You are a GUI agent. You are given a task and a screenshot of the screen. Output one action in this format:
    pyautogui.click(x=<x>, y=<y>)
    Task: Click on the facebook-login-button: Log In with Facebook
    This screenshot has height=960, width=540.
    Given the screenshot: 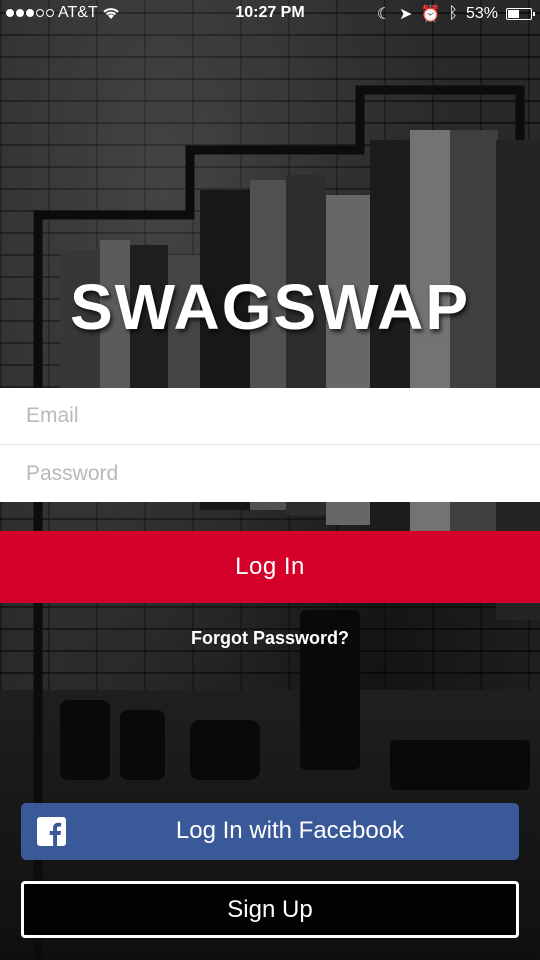 What is the action you would take?
    pyautogui.click(x=270, y=831)
    